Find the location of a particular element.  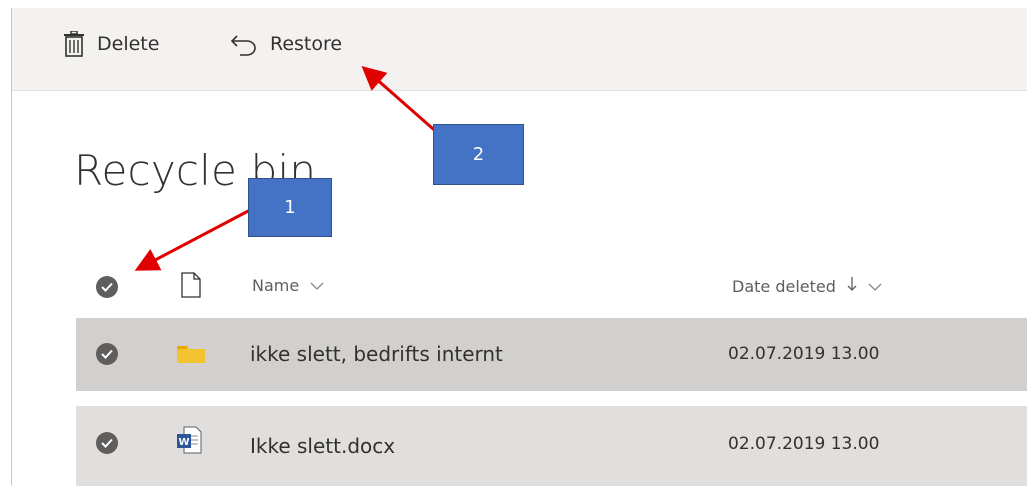

file-name: Ikke slett.docx is located at coordinates (322, 446).